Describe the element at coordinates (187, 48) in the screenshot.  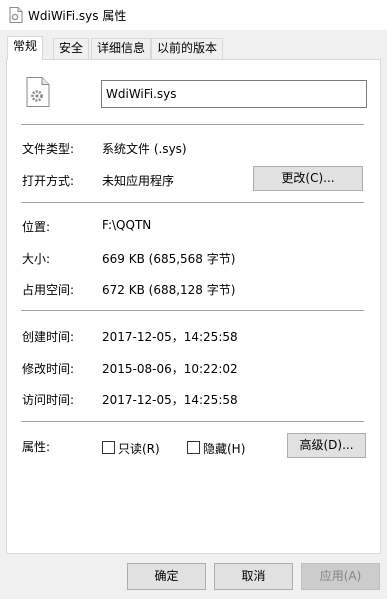
I see `tab-previous-versions: 以前的版本` at that location.